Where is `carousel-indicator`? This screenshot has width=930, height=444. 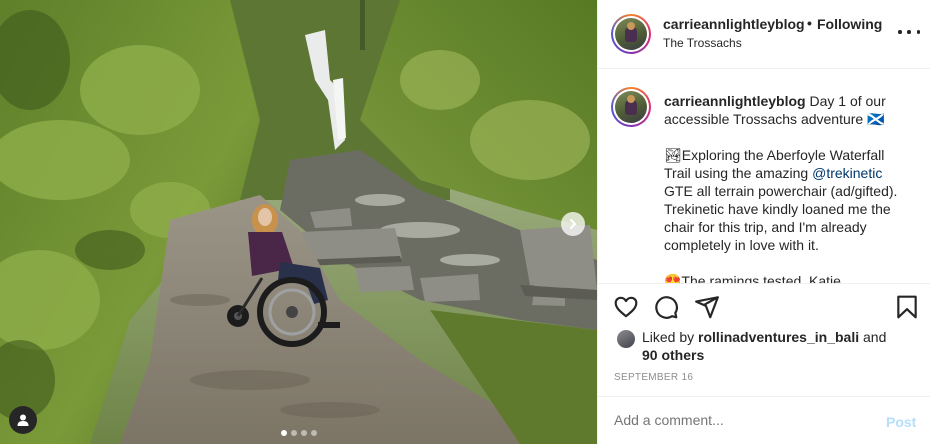 carousel-indicator is located at coordinates (298, 433).